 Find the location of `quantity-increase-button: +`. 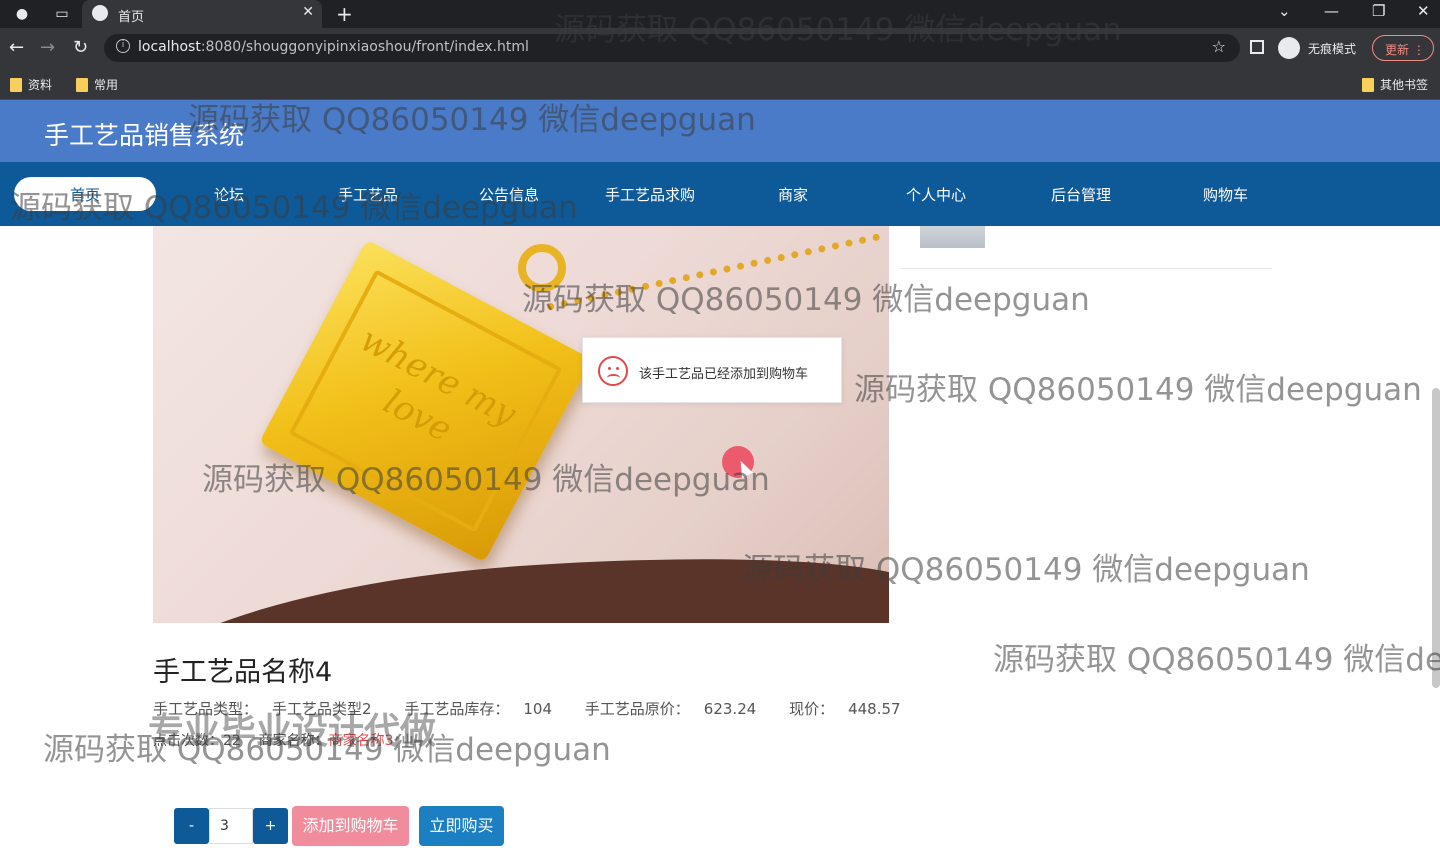

quantity-increase-button: + is located at coordinates (270, 826).